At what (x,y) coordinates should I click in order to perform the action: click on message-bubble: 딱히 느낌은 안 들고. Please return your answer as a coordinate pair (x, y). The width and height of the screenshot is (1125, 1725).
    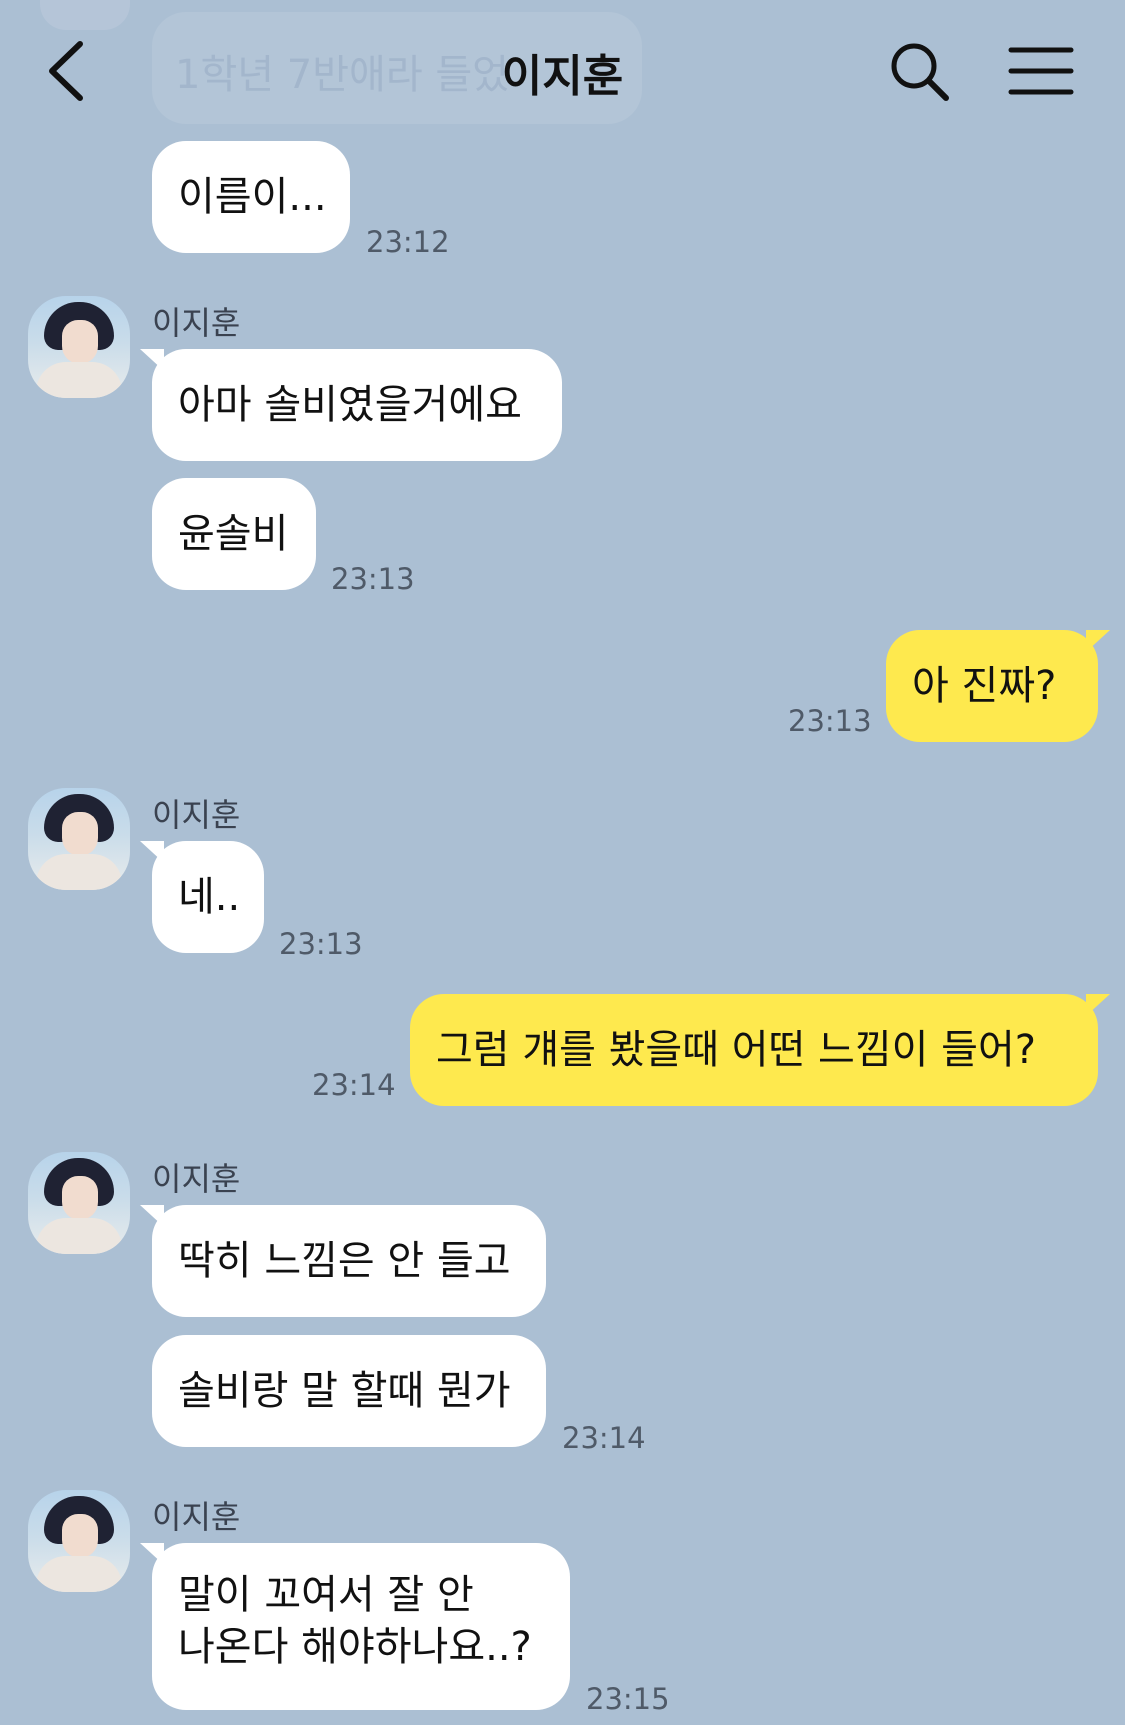
    Looking at the image, I should click on (349, 1261).